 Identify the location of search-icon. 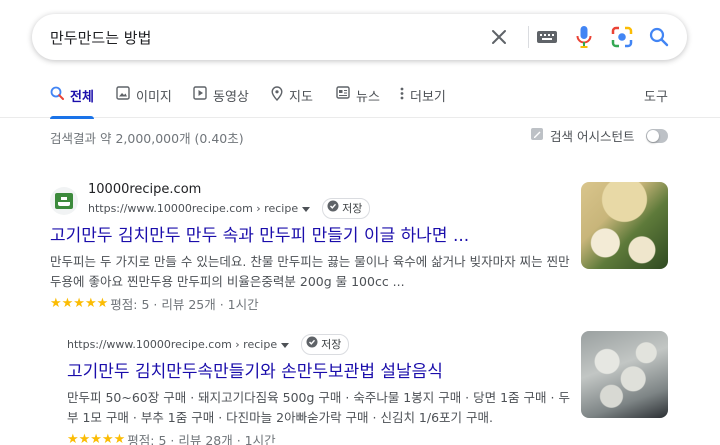
(659, 37).